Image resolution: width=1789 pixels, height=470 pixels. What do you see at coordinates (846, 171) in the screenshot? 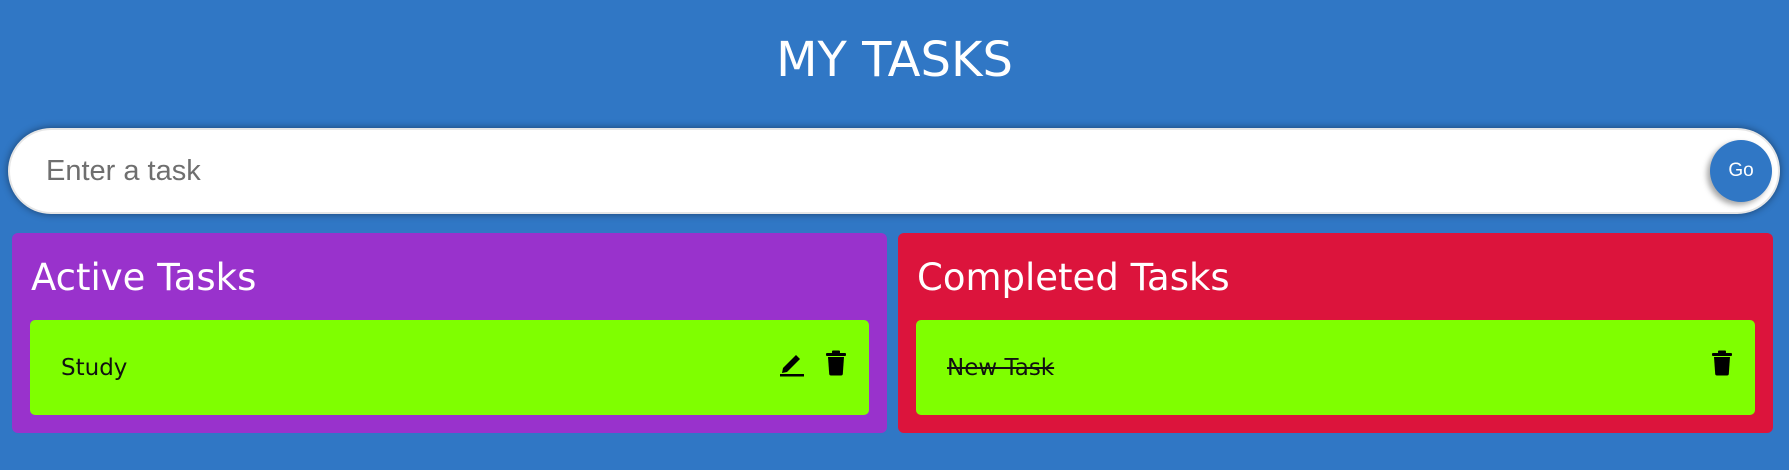
I see `task-input` at bounding box center [846, 171].